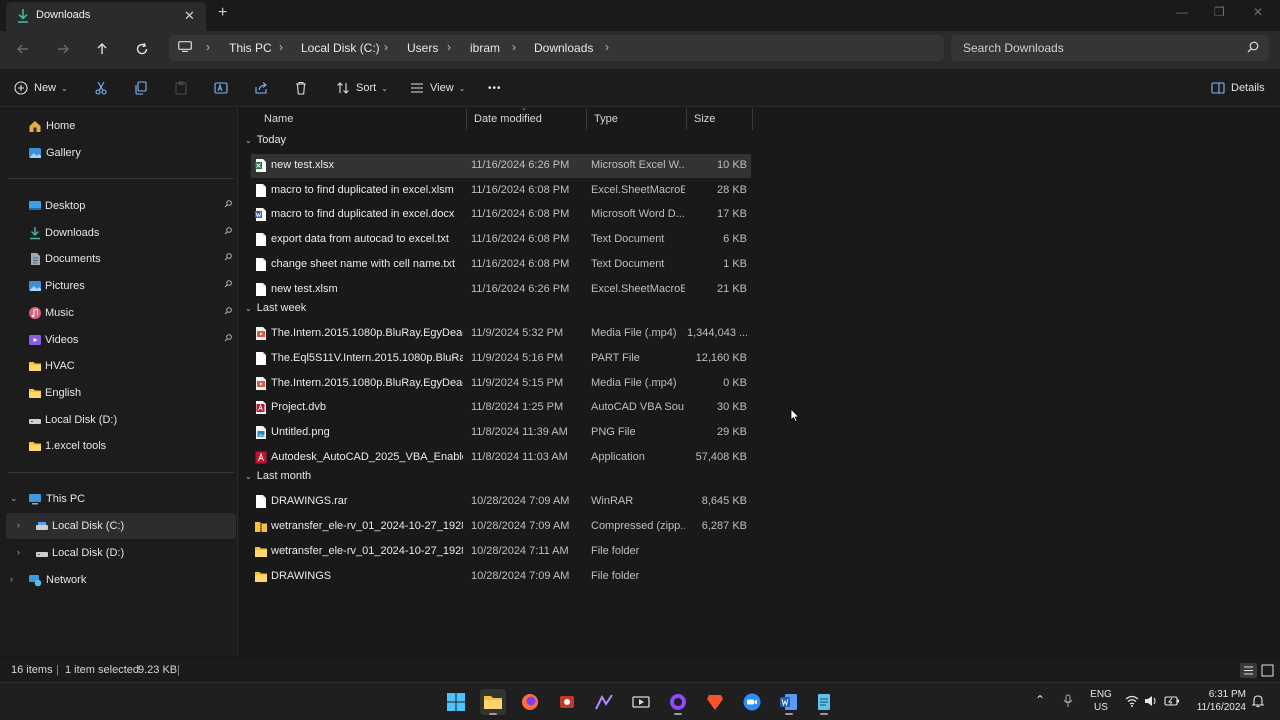  What do you see at coordinates (495, 88) in the screenshot?
I see `more-options-button: •••` at bounding box center [495, 88].